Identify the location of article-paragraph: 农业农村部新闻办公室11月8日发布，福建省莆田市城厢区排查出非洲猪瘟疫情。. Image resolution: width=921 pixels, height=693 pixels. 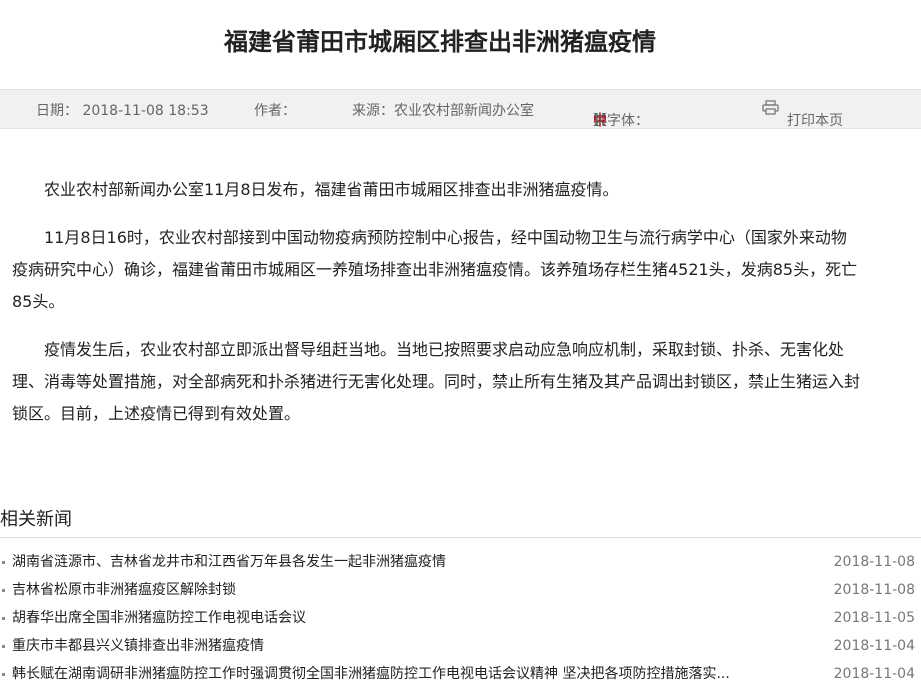
(331, 189).